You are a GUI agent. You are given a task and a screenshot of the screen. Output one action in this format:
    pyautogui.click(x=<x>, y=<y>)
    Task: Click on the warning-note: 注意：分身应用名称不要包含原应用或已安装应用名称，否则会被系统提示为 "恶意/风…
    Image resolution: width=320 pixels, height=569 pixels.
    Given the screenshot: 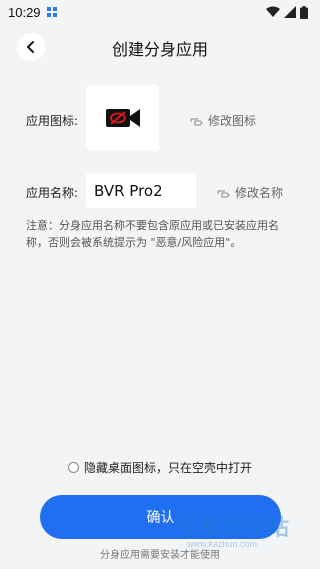 What is the action you would take?
    pyautogui.click(x=152, y=234)
    